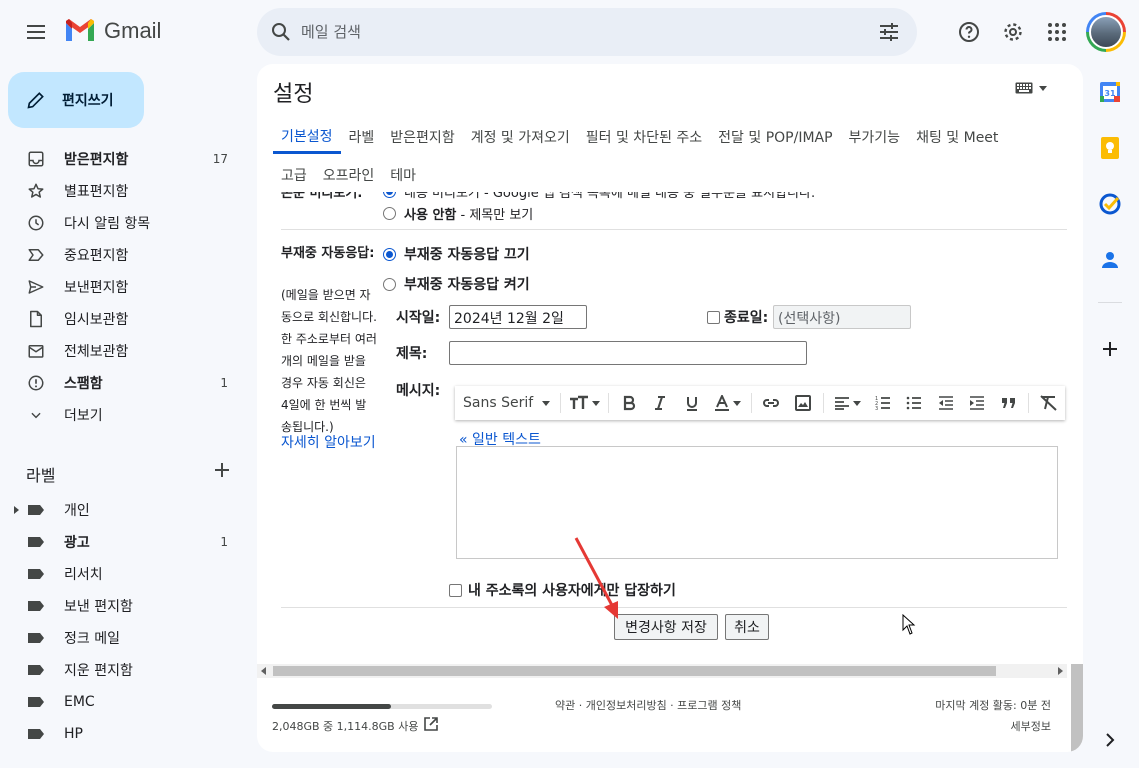  What do you see at coordinates (128, 734) in the screenshot?
I see `label-item-hp: HP` at bounding box center [128, 734].